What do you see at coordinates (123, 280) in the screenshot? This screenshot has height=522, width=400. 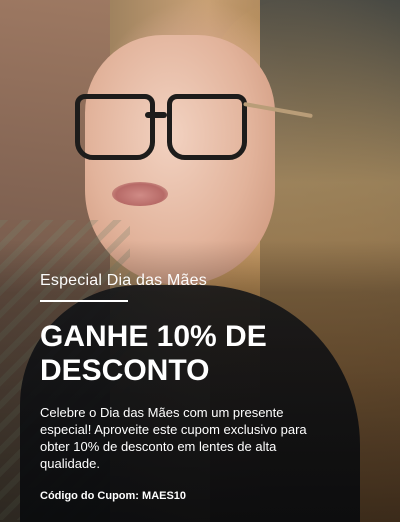 I see `promo-eyebrow: Especial Dia das Mães` at bounding box center [123, 280].